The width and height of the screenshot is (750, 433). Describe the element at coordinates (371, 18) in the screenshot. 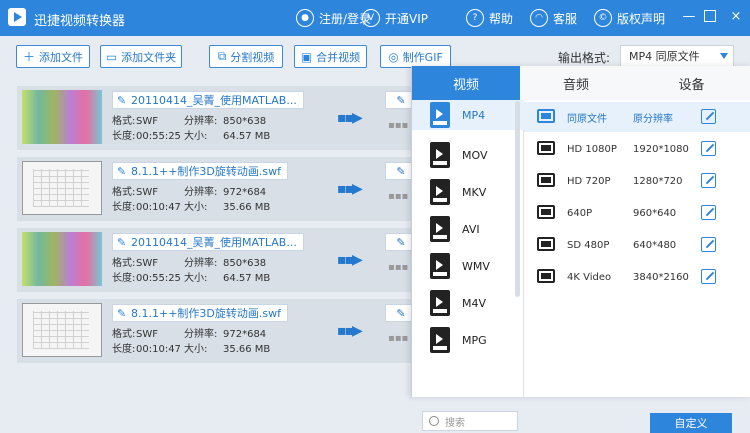

I see `vip-icon: V` at that location.